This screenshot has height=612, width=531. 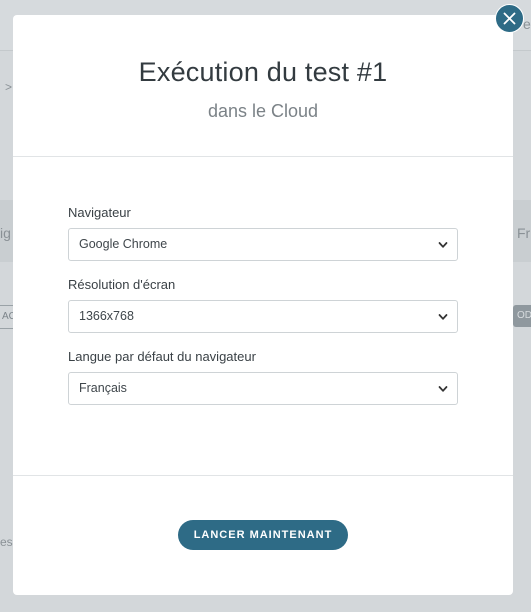 I want to click on resolution-label: Résolution d'écran, so click(x=122, y=284).